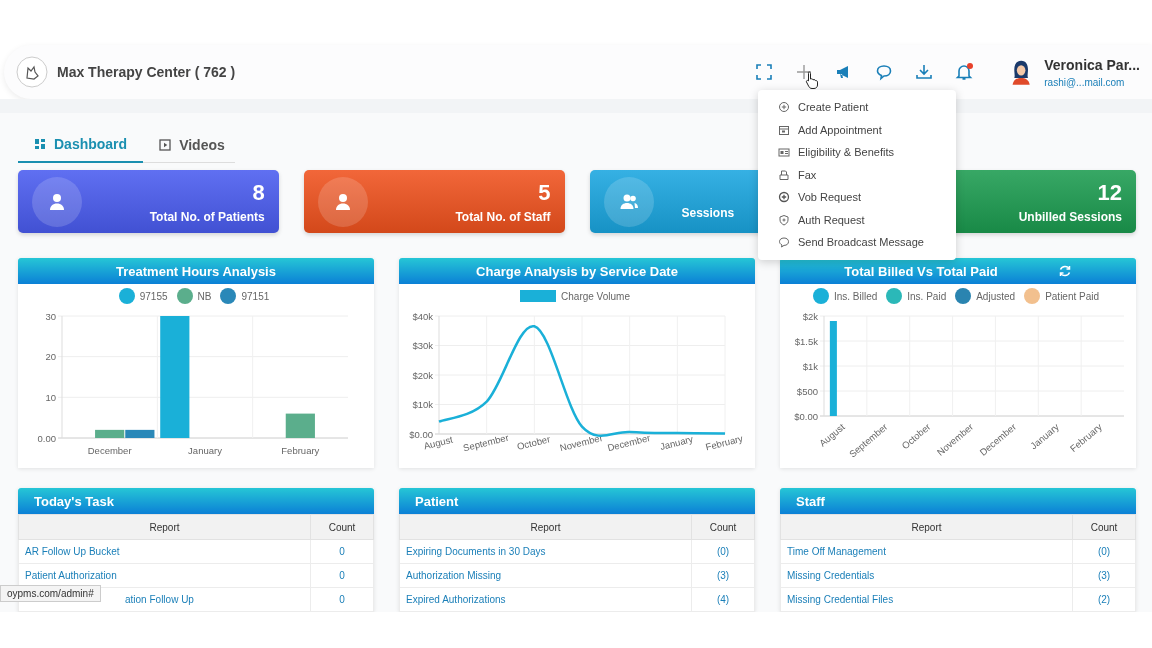  I want to click on count-cell: (2), so click(1104, 599).